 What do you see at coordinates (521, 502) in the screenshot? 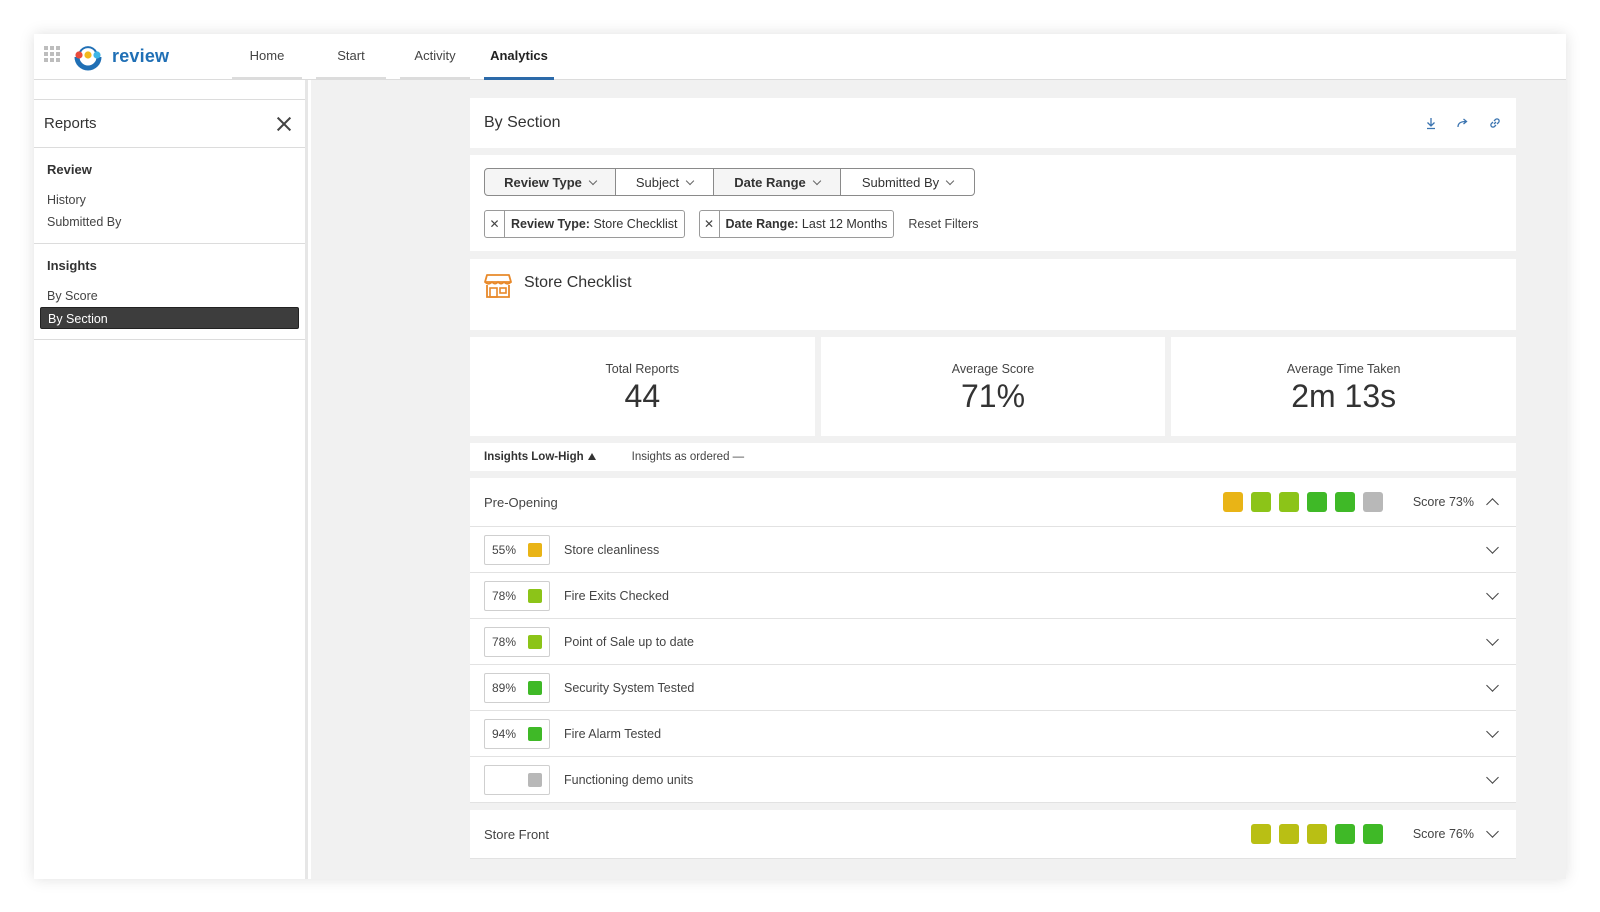
I see `section-name: Pre-Opening` at bounding box center [521, 502].